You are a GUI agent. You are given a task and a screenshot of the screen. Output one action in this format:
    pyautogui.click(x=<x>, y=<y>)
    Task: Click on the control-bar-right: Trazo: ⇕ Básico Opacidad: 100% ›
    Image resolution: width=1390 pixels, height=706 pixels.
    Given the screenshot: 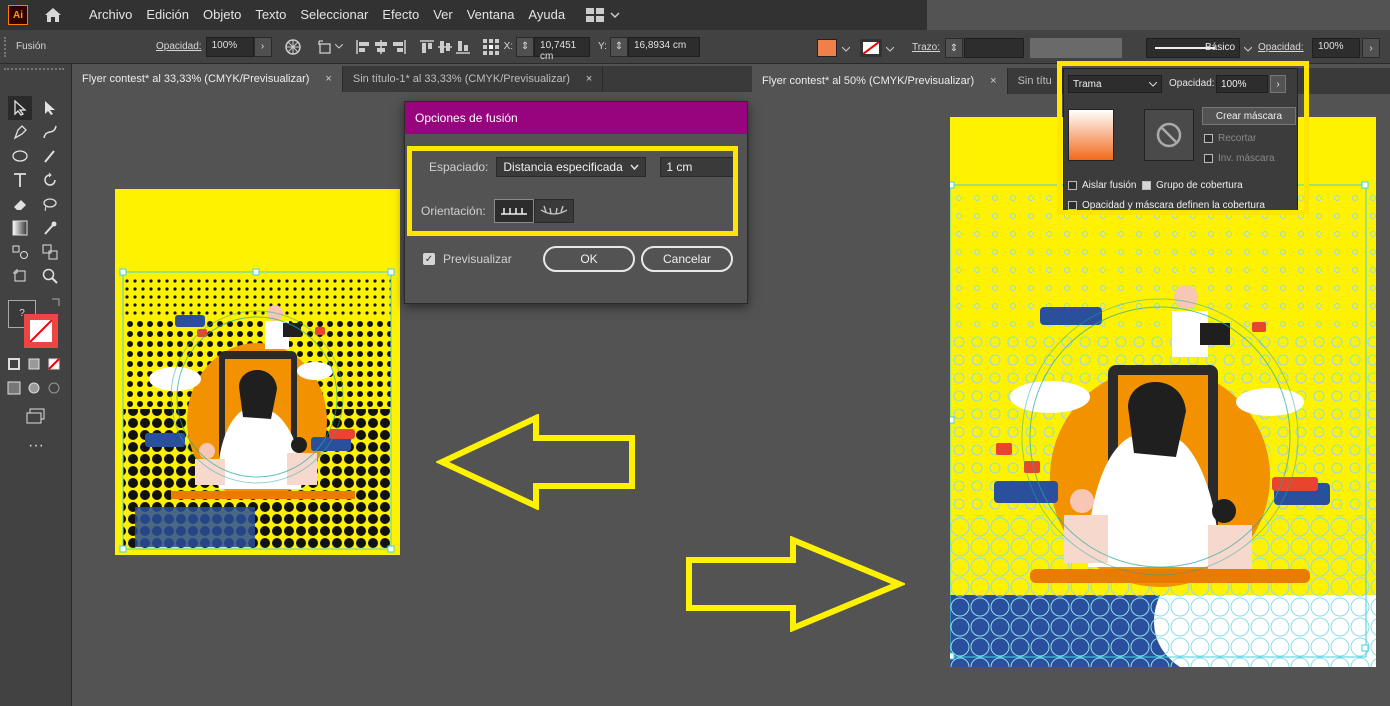 What is the action you would take?
    pyautogui.click(x=1075, y=47)
    